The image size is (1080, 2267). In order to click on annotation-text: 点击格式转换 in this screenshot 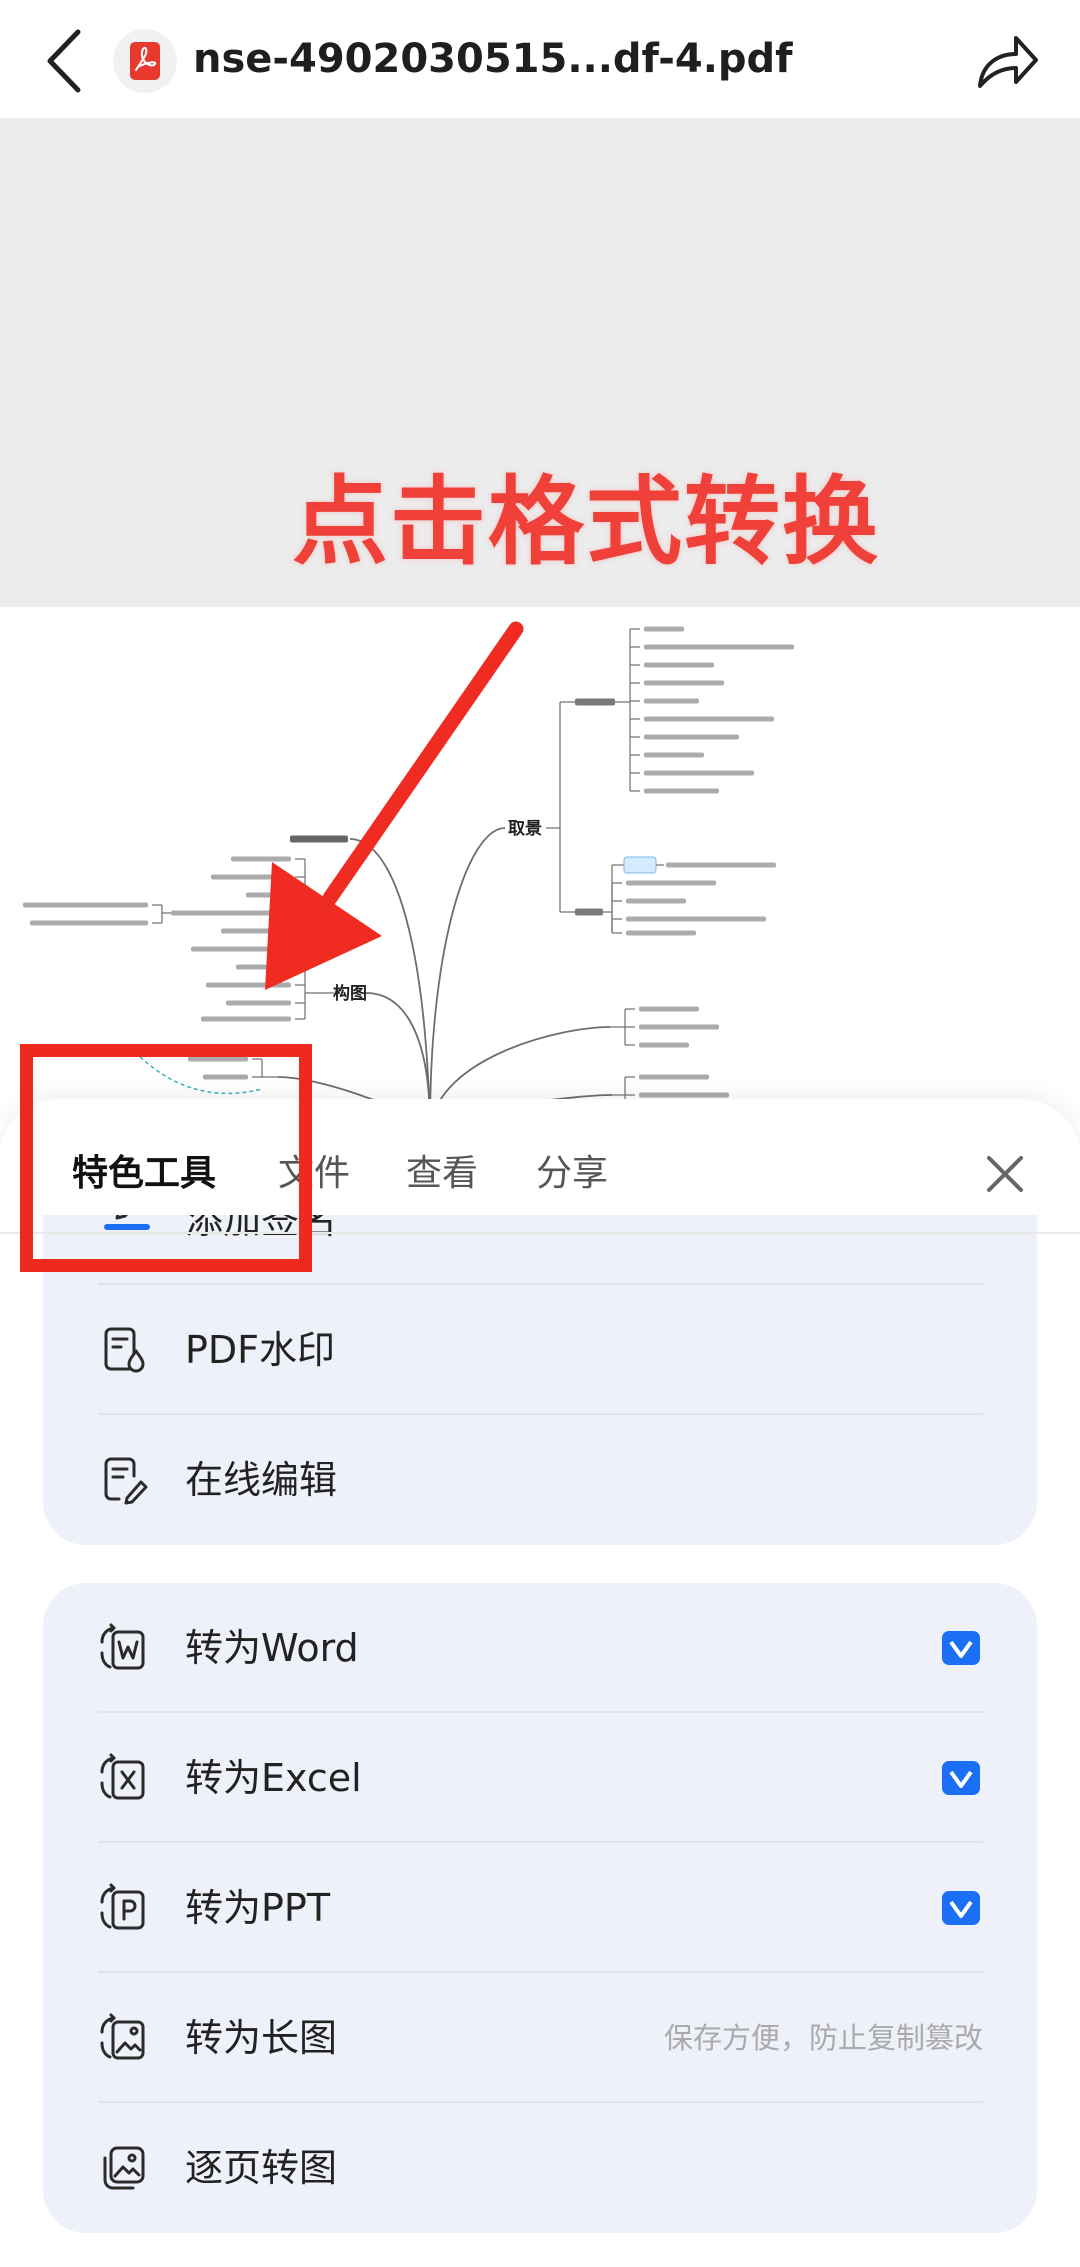, I will do `click(586, 522)`.